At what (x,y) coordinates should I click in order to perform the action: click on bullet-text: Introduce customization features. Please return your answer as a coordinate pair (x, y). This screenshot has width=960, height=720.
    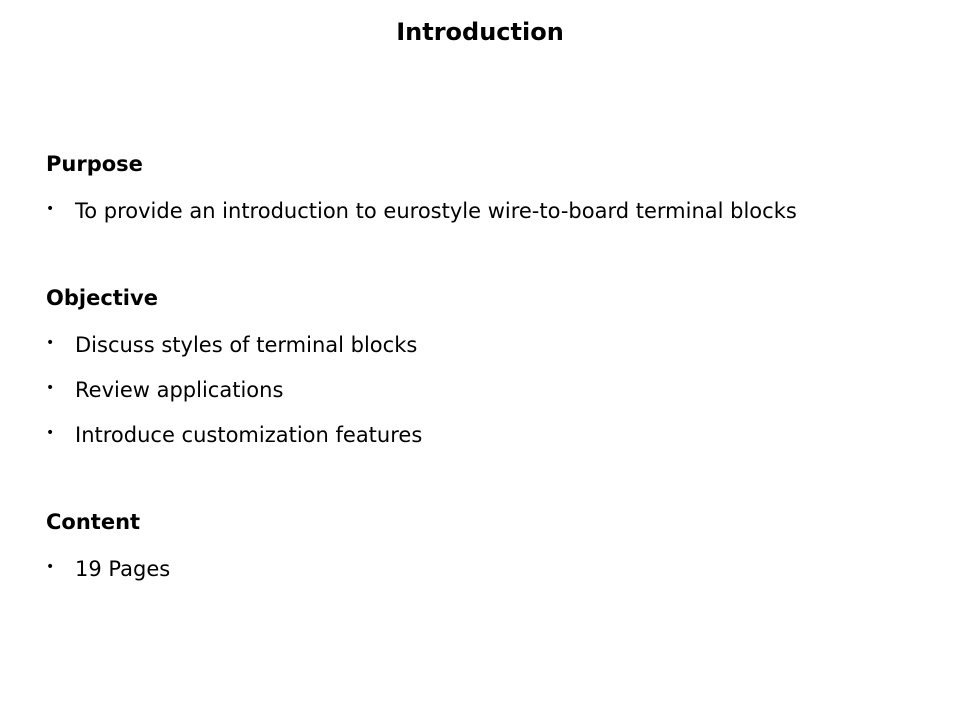
    Looking at the image, I should click on (249, 435).